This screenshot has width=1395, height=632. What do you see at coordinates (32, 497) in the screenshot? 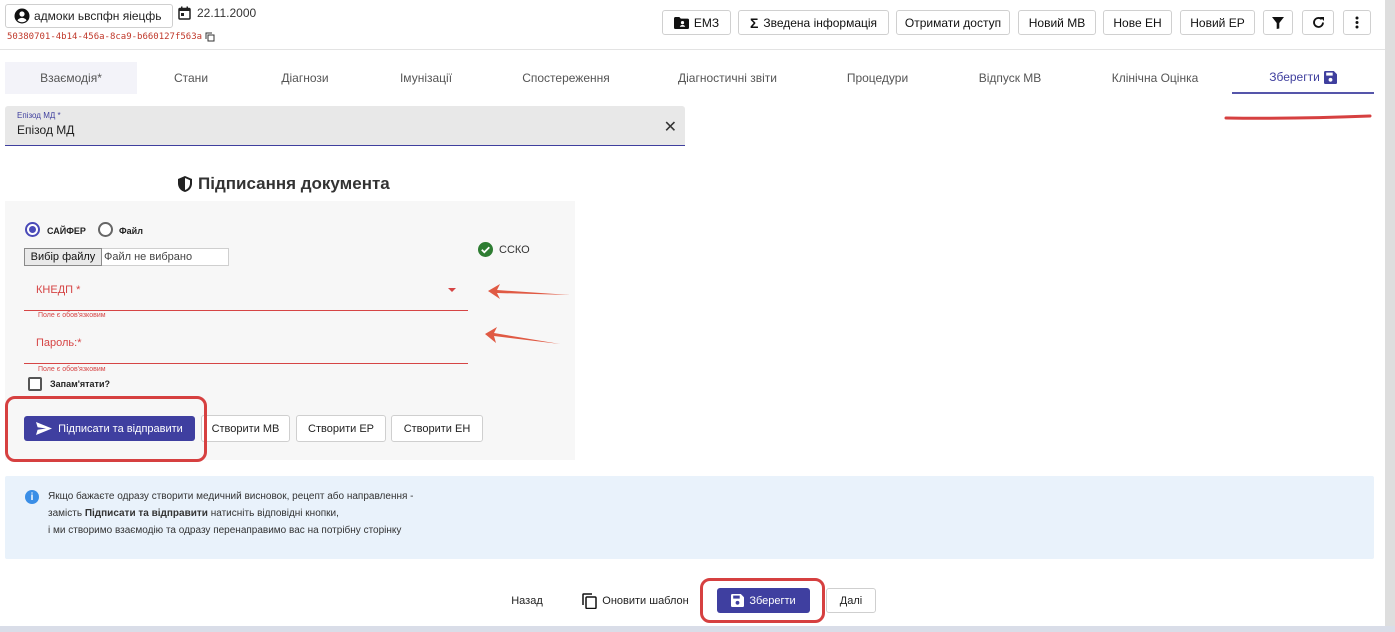
I see `info-icon: i` at bounding box center [32, 497].